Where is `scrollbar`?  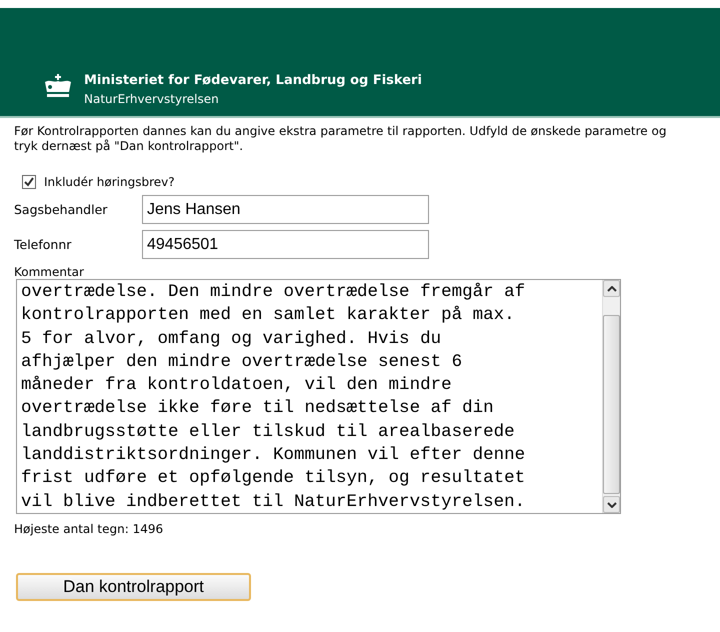 scrollbar is located at coordinates (611, 396).